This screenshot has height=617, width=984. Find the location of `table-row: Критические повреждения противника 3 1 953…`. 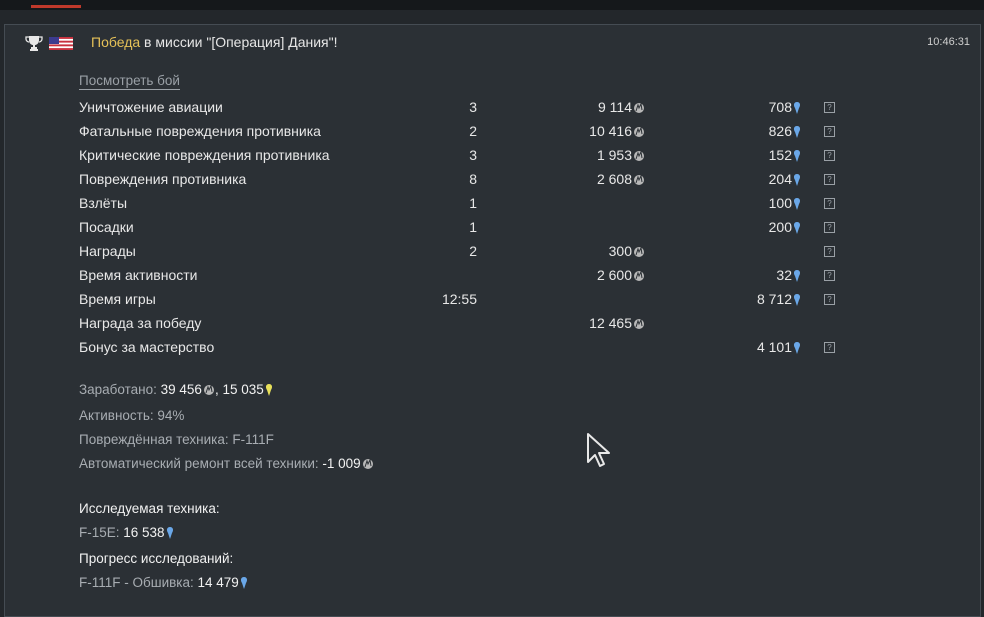

table-row: Критические повреждения противника 3 1 953… is located at coordinates (479, 157).